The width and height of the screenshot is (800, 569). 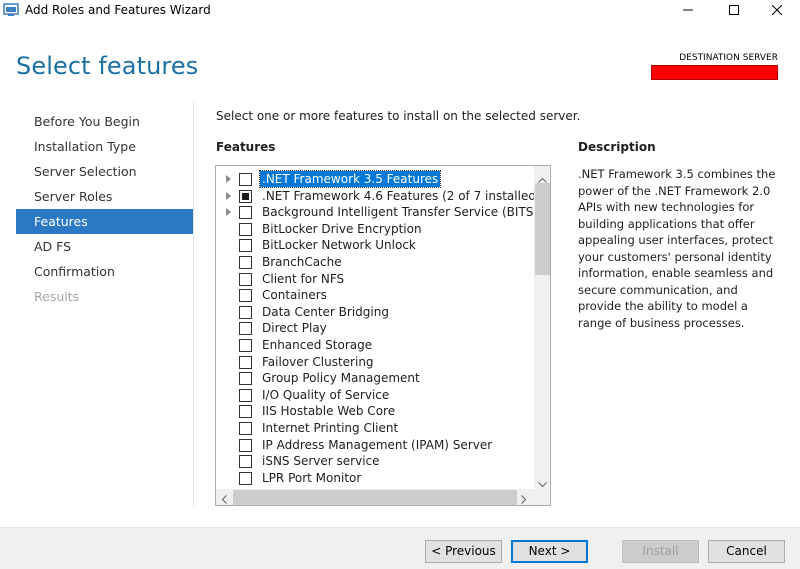 I want to click on install-button: Install, so click(x=660, y=551).